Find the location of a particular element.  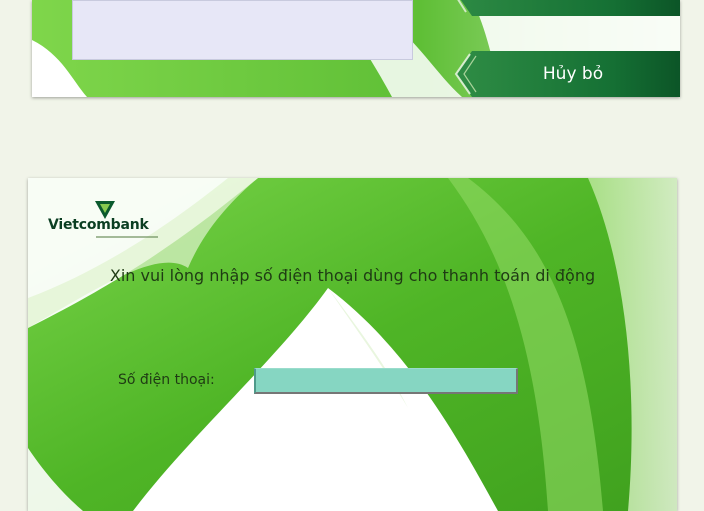

cancel-button: Hủy bỏ is located at coordinates (562, 74).